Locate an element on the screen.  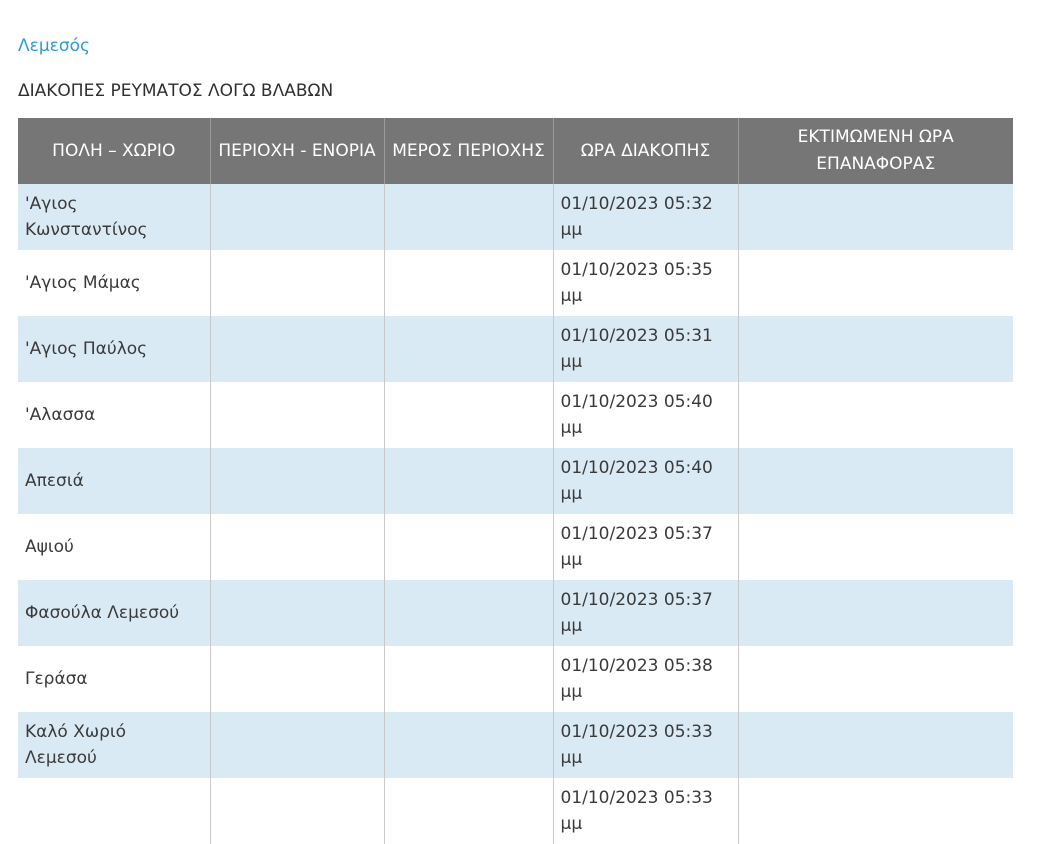
cell-outage-time: 01/10/2023 05:32 μμ is located at coordinates (645, 217).